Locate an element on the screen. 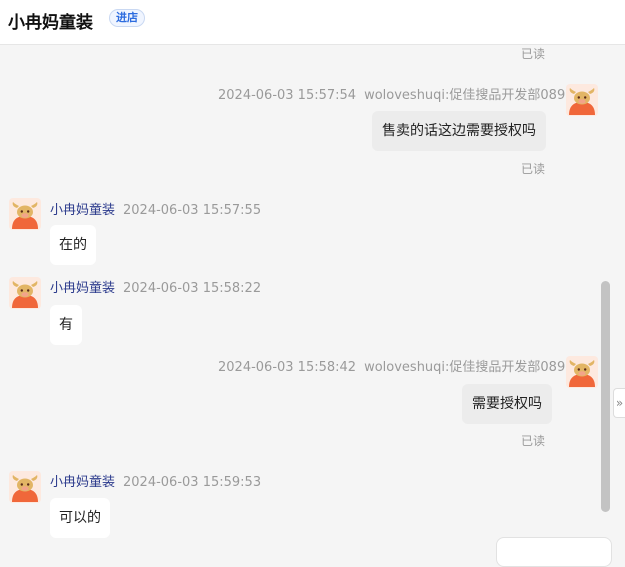 This screenshot has height=567, width=625. message-bubble: 可以的 is located at coordinates (80, 518).